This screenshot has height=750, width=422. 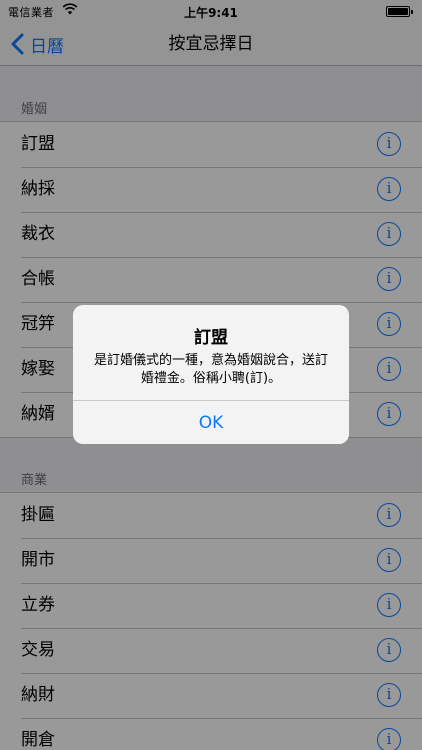 I want to click on alert-title: 訂盟, so click(x=211, y=338).